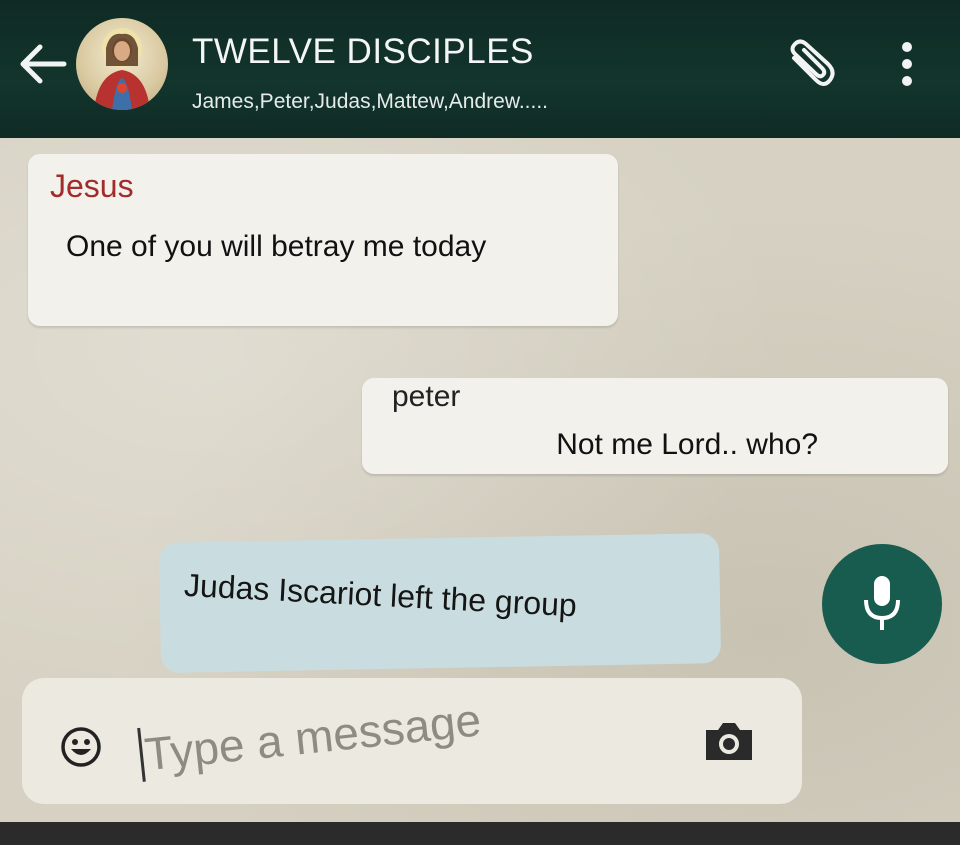 The width and height of the screenshot is (960, 845). I want to click on bottom-edge, so click(480, 833).